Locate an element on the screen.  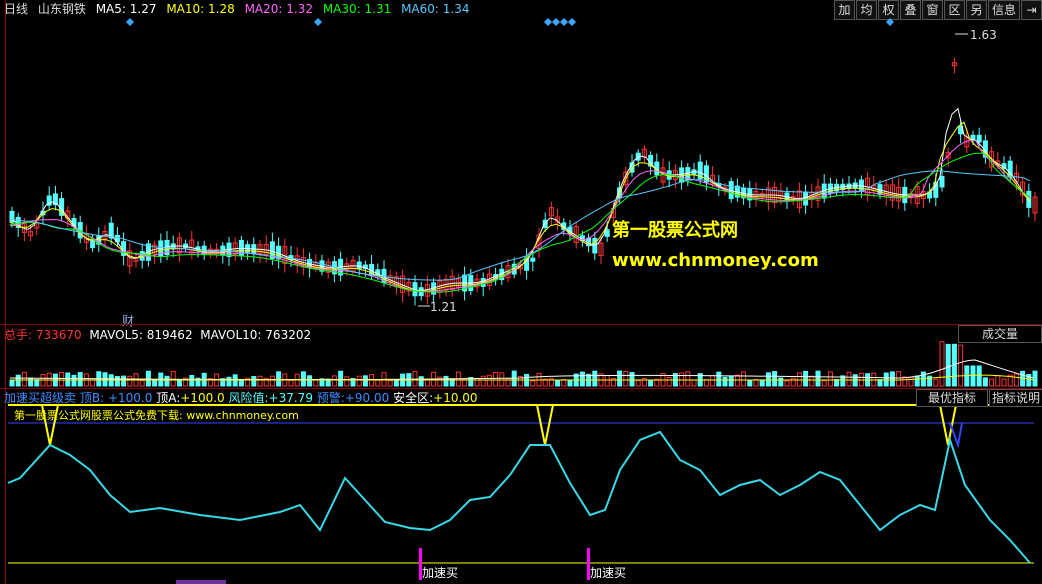
volume-indicator-dropdown: 成交量 is located at coordinates (1000, 334).